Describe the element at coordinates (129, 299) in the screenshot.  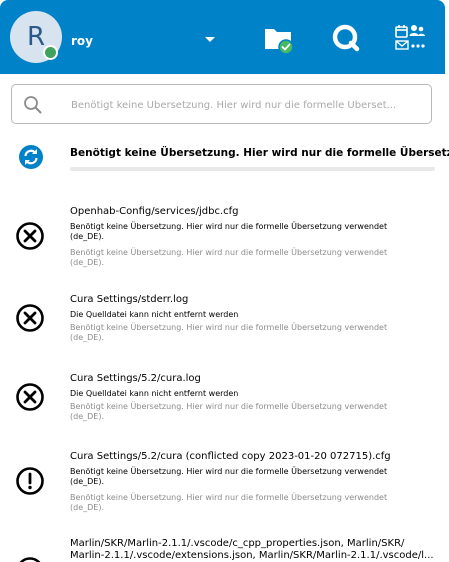
I see `activity-title: Cura Settings/stderr.log` at that location.